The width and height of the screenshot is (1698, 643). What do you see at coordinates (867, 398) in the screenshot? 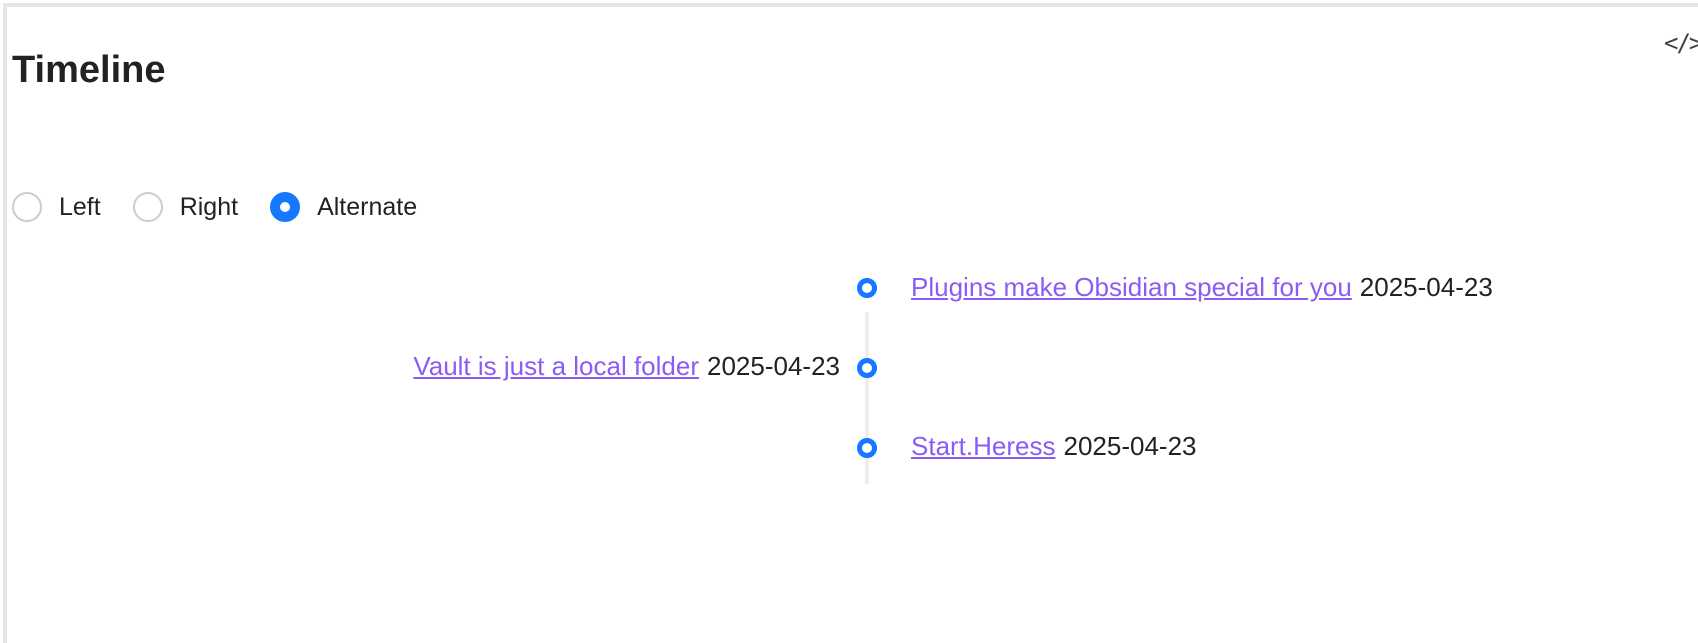
I see `timeline-line` at bounding box center [867, 398].